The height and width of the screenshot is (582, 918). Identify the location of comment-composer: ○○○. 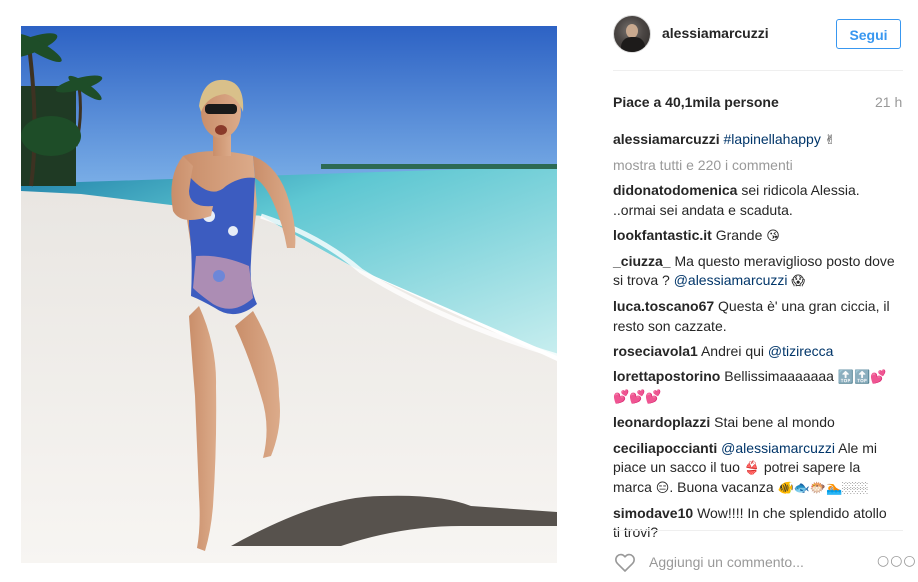
(764, 563).